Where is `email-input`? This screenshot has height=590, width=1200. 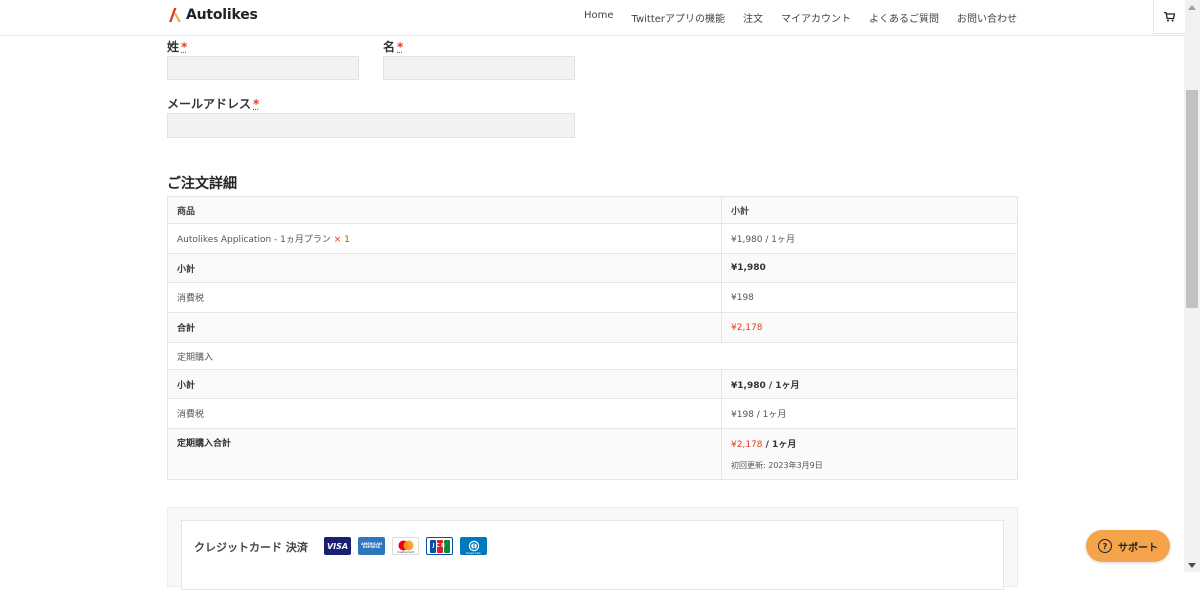 email-input is located at coordinates (371, 125).